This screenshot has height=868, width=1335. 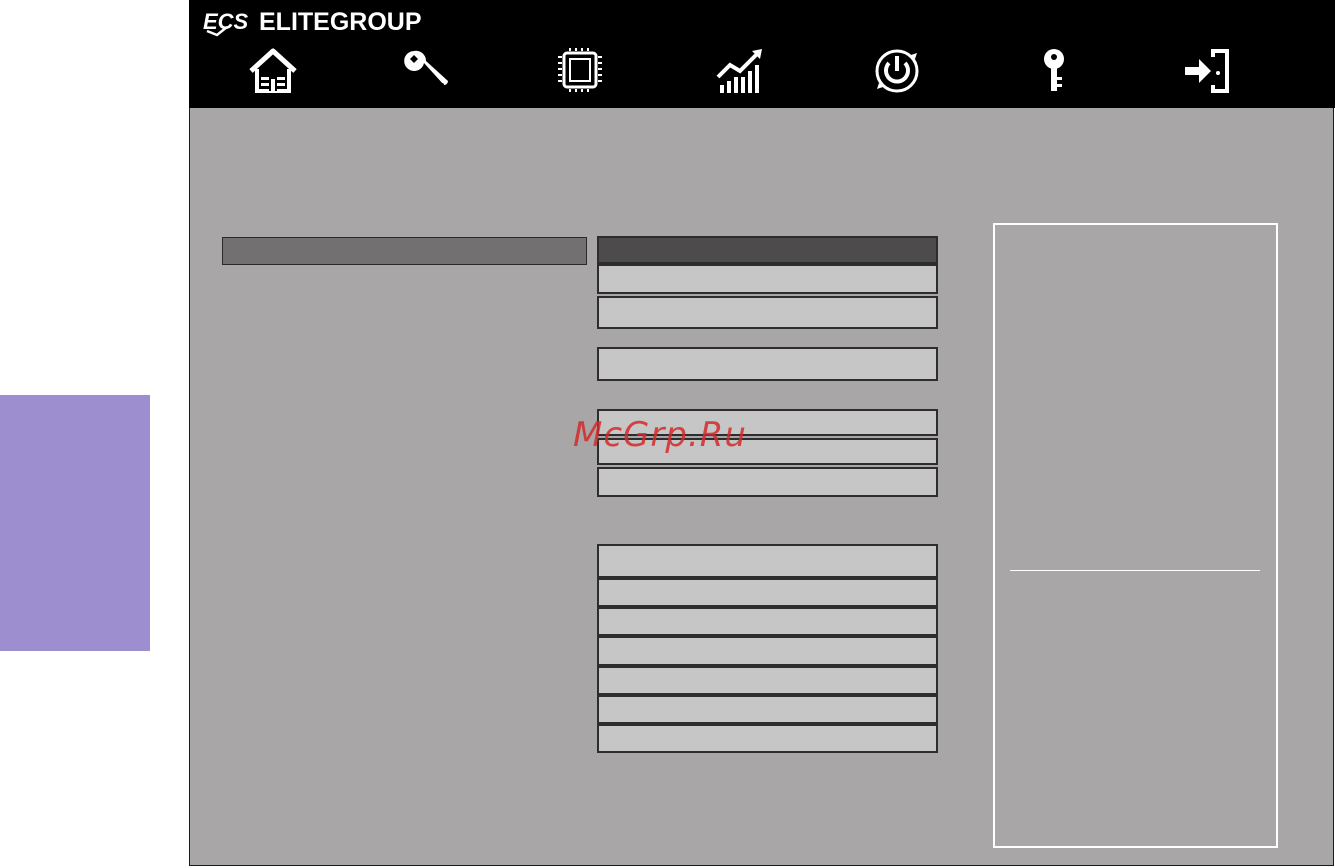 I want to click on exit-icon, so click(x=1207, y=71).